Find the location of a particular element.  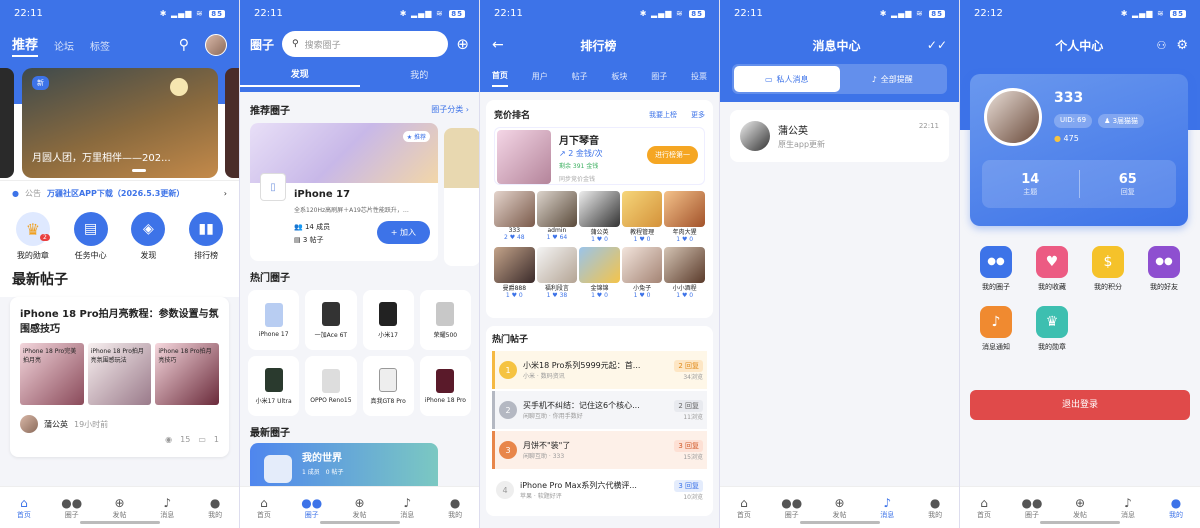

avatar is located at coordinates (216, 45).